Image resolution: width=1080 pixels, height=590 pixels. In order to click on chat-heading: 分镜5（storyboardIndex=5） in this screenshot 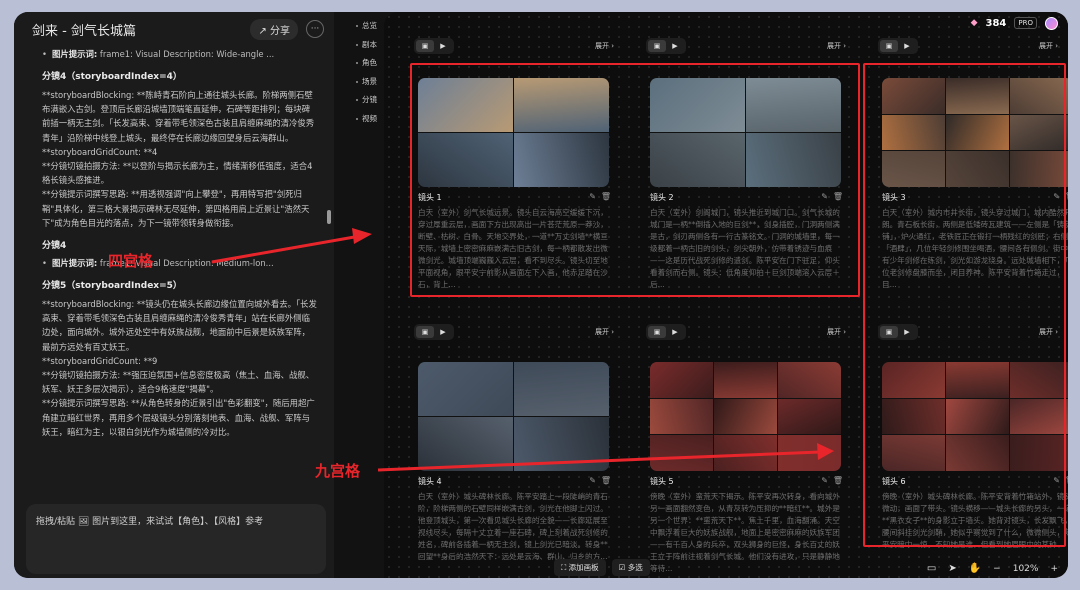, I will do `click(112, 286)`.